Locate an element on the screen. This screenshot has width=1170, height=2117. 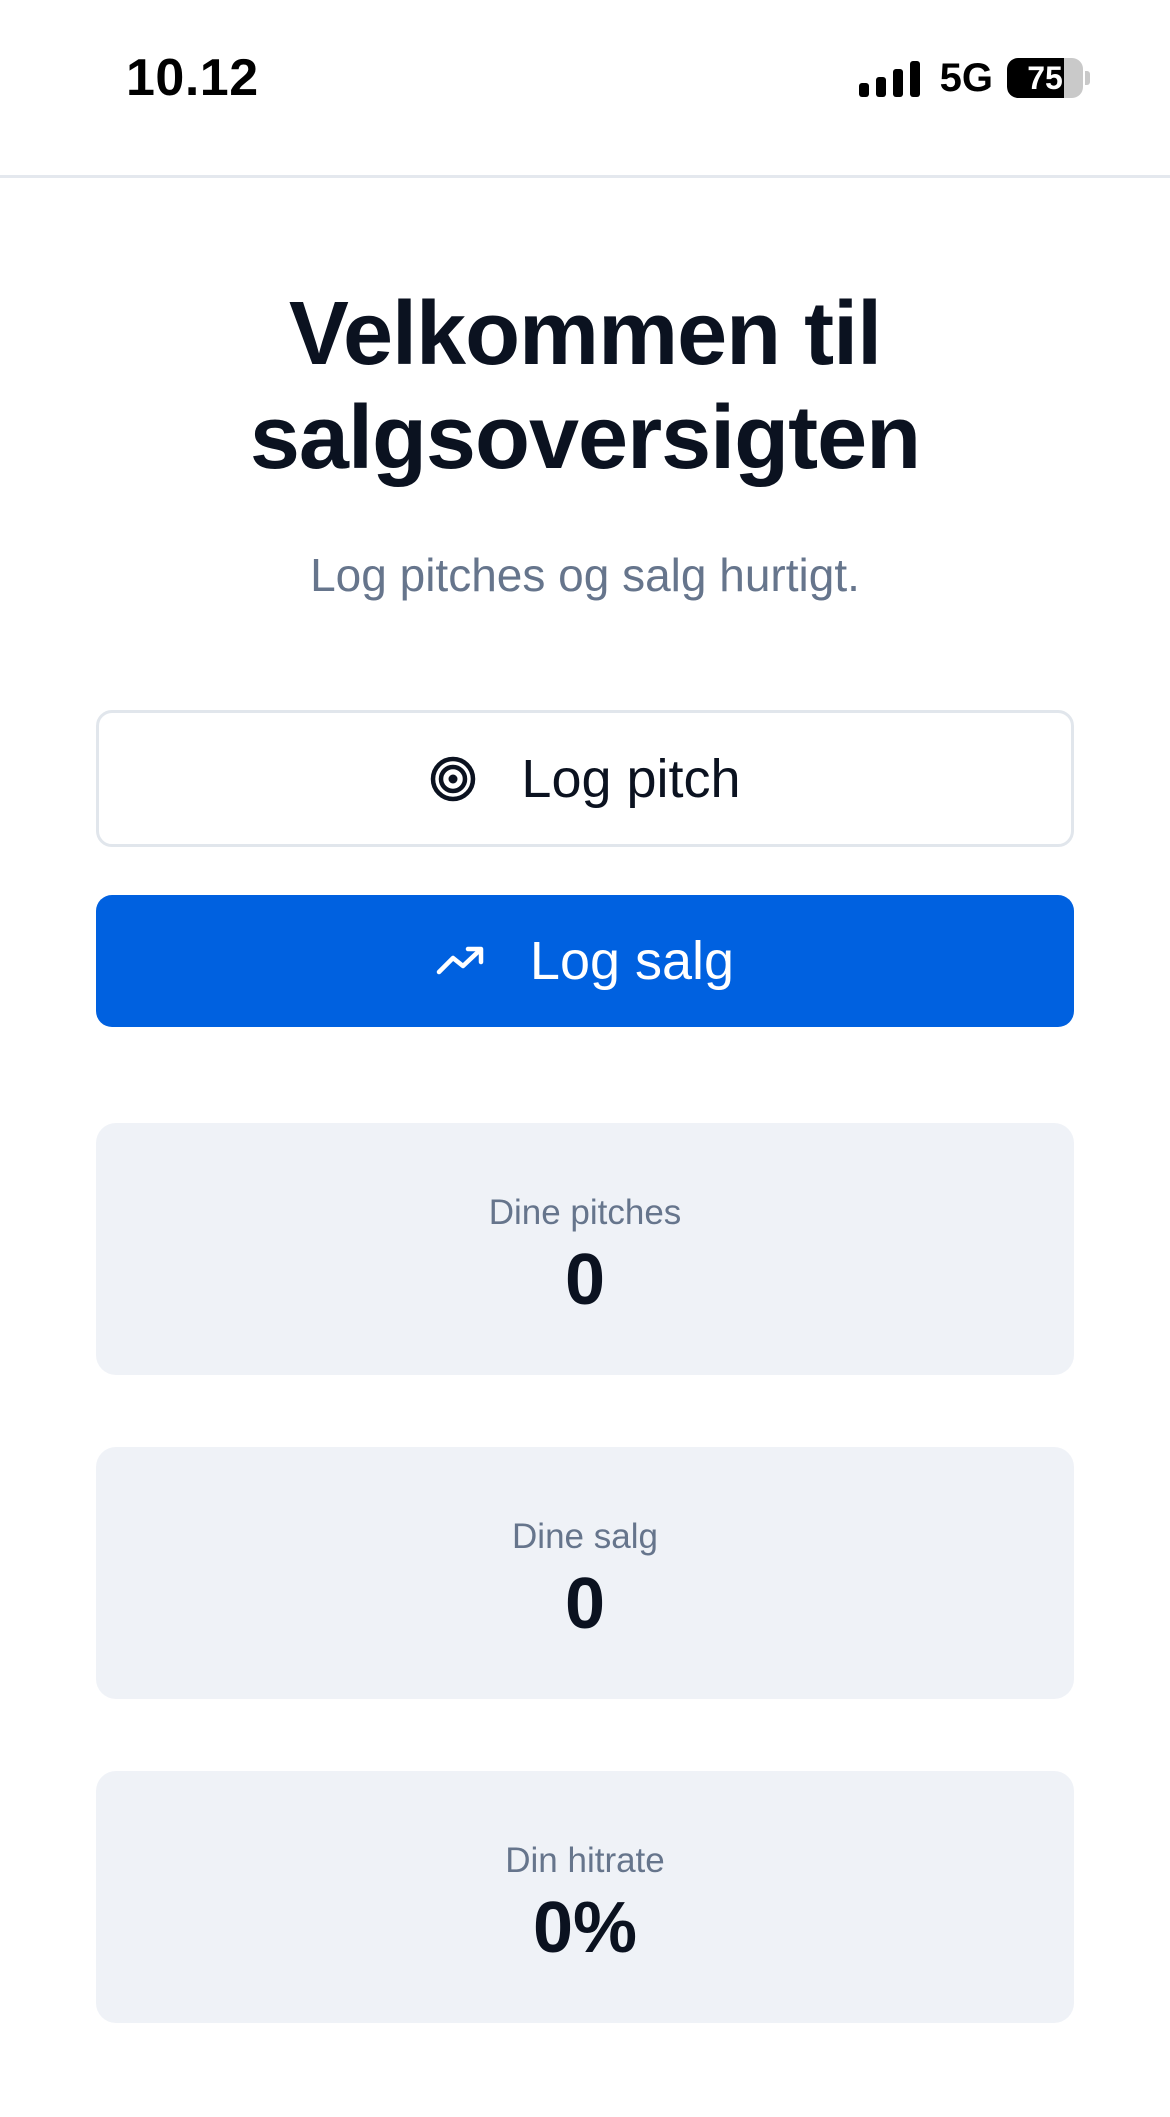
stat-card-hitrate: Din hitrate 0% is located at coordinates (585, 1897).